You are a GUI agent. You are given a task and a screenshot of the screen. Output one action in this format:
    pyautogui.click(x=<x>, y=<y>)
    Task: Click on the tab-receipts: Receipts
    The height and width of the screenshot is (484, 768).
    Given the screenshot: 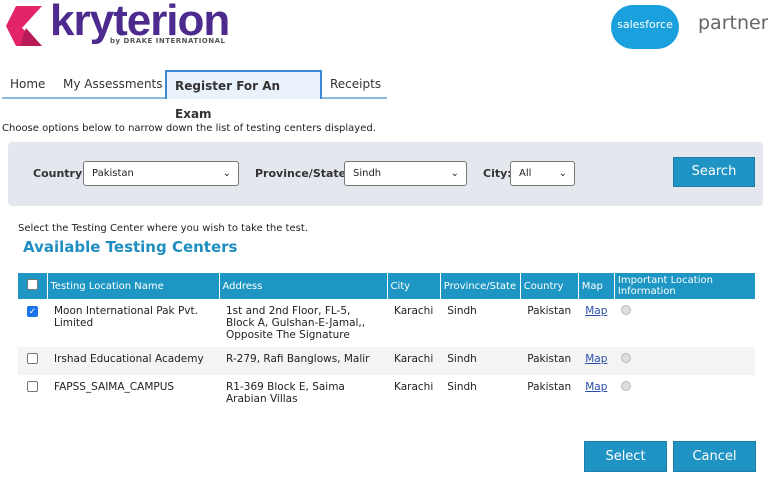 What is the action you would take?
    pyautogui.click(x=355, y=84)
    